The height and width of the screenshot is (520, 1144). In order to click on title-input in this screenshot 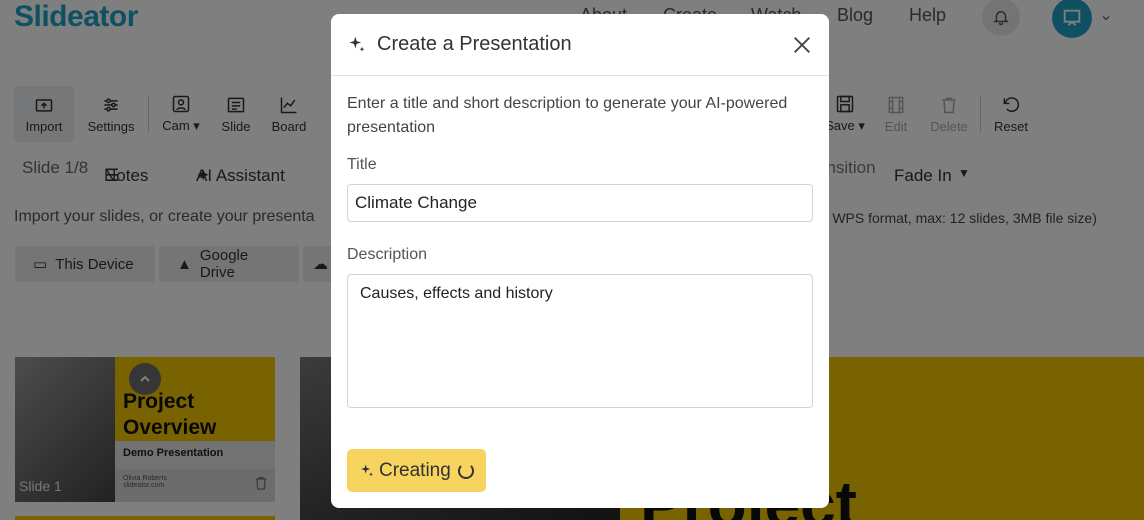, I will do `click(580, 203)`.